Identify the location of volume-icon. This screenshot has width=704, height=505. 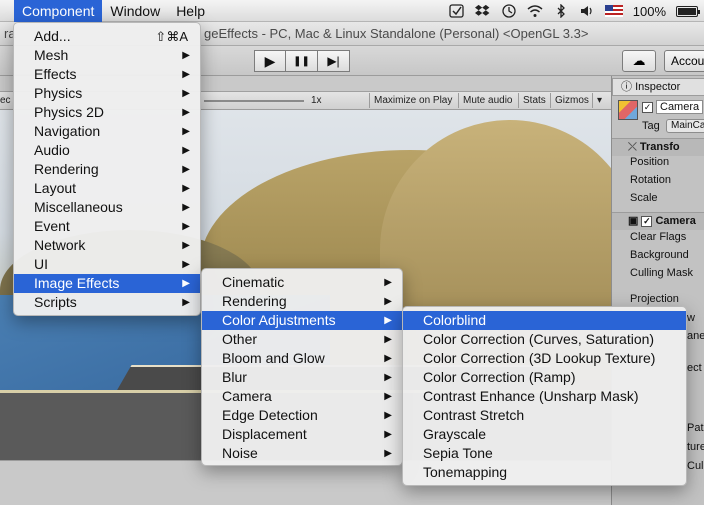
(587, 11).